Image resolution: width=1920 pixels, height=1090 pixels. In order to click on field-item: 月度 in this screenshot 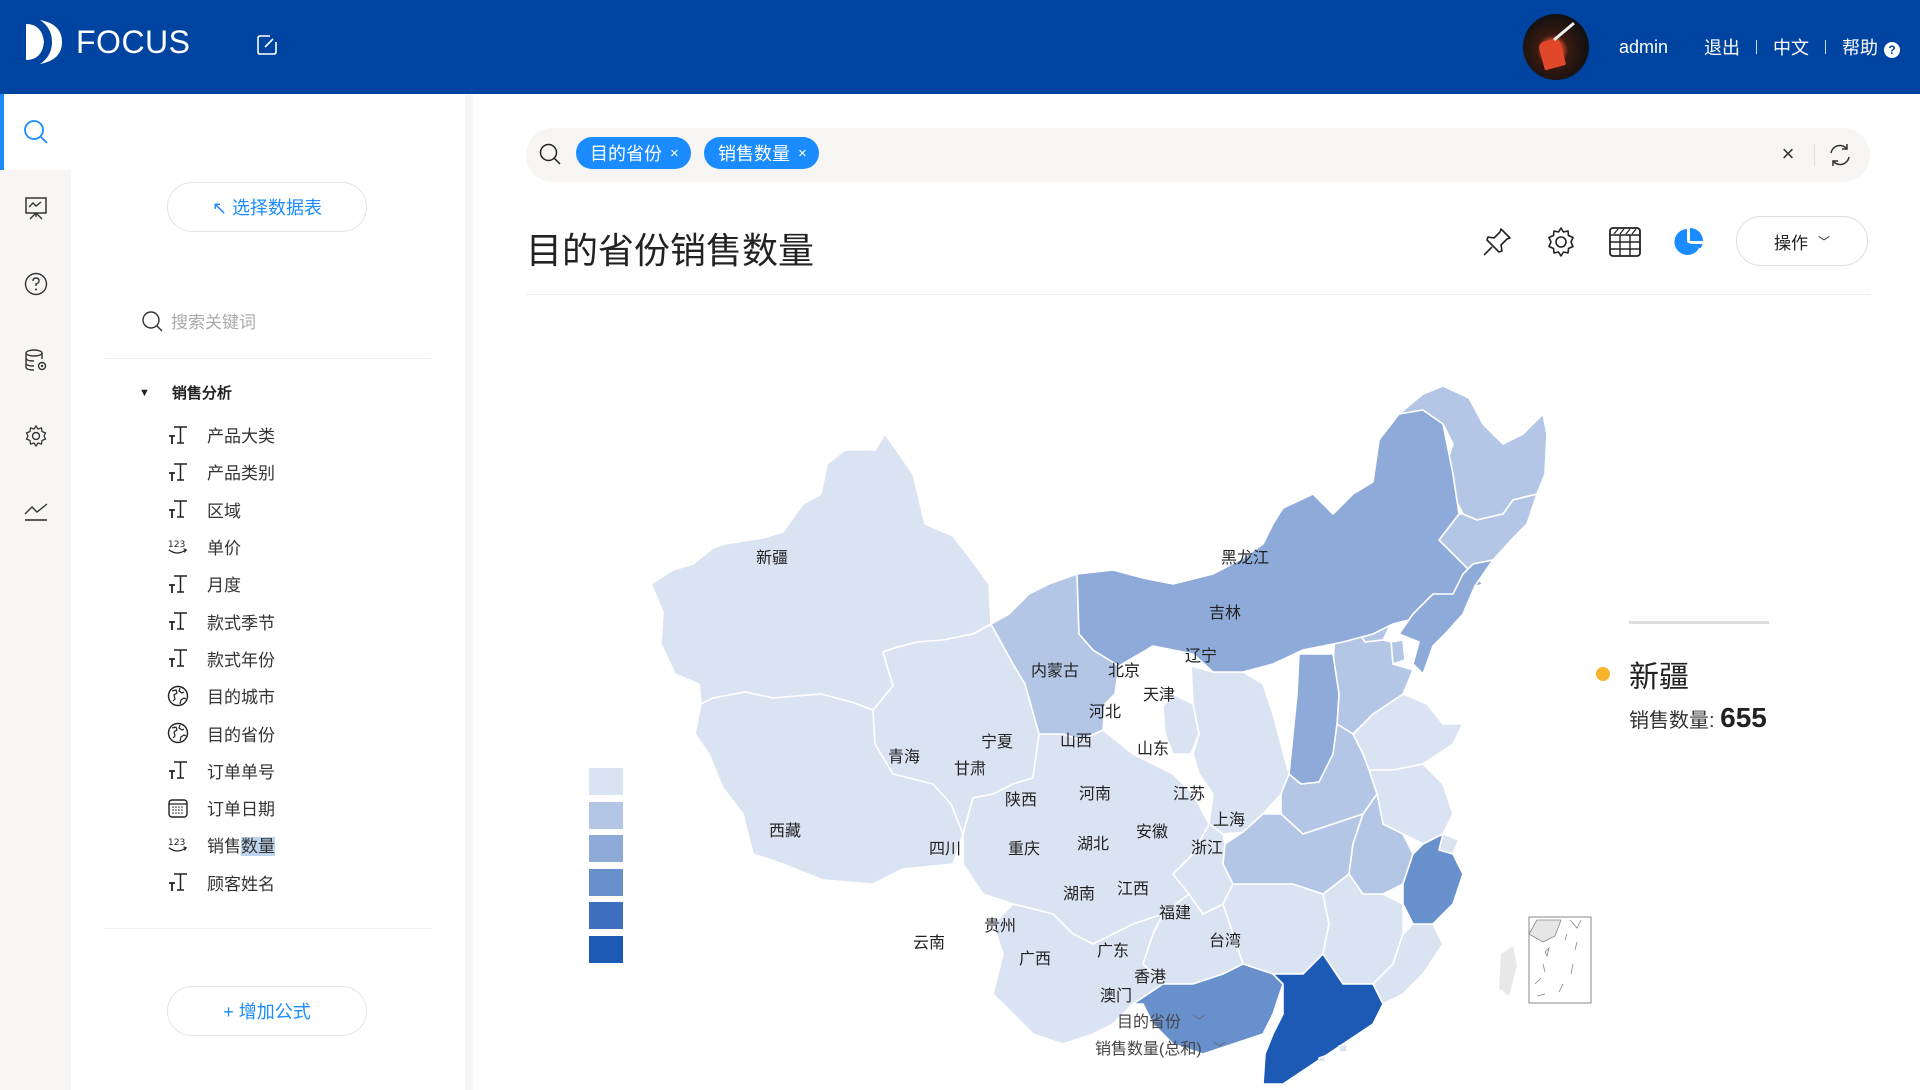, I will do `click(221, 583)`.